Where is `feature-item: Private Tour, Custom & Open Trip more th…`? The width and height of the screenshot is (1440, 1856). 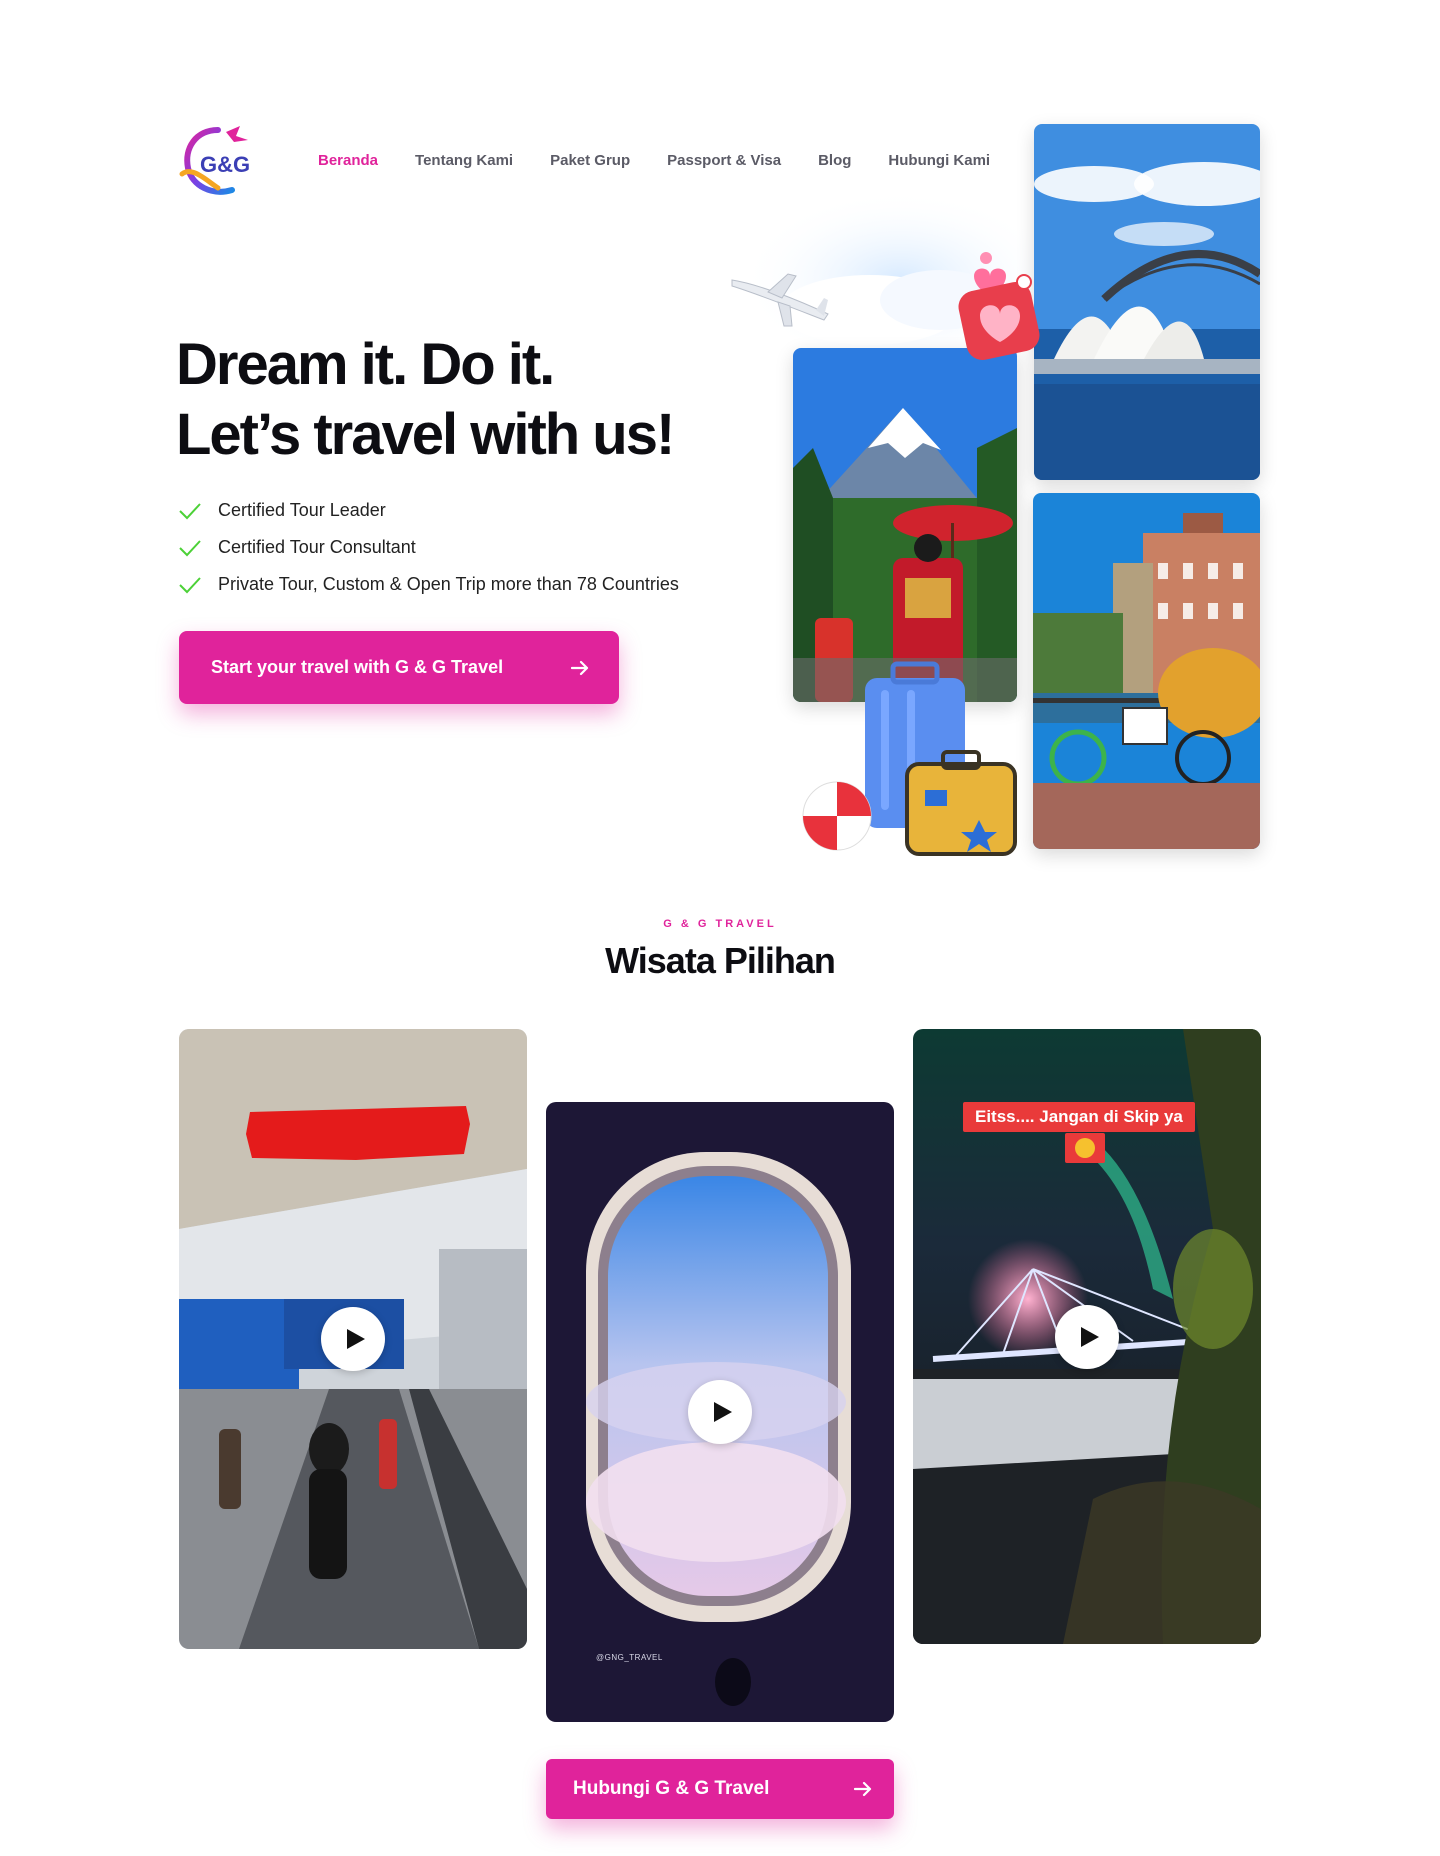 feature-item: Private Tour, Custom & Open Trip more th… is located at coordinates (428, 584).